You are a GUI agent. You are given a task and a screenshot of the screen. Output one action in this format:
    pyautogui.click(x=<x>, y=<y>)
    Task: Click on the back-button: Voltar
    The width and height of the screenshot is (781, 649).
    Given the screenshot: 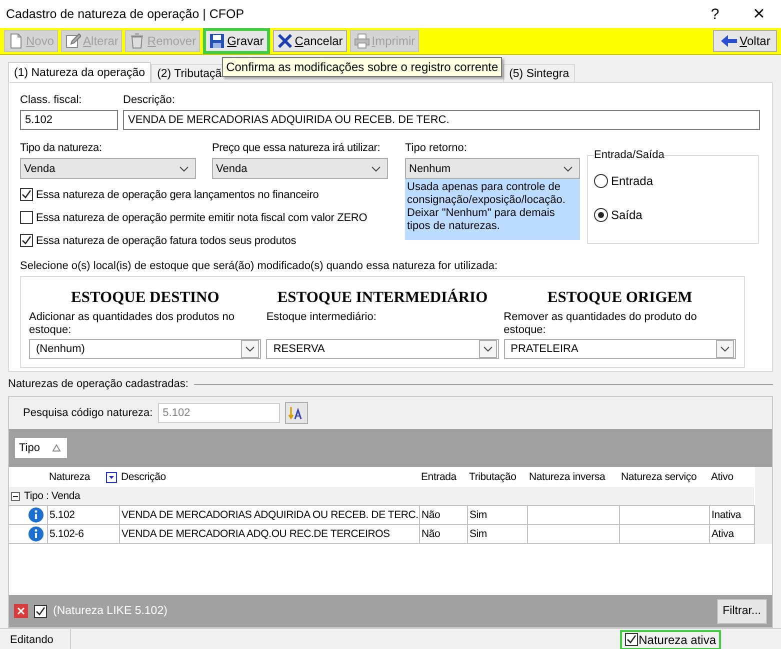 What is the action you would take?
    pyautogui.click(x=745, y=41)
    